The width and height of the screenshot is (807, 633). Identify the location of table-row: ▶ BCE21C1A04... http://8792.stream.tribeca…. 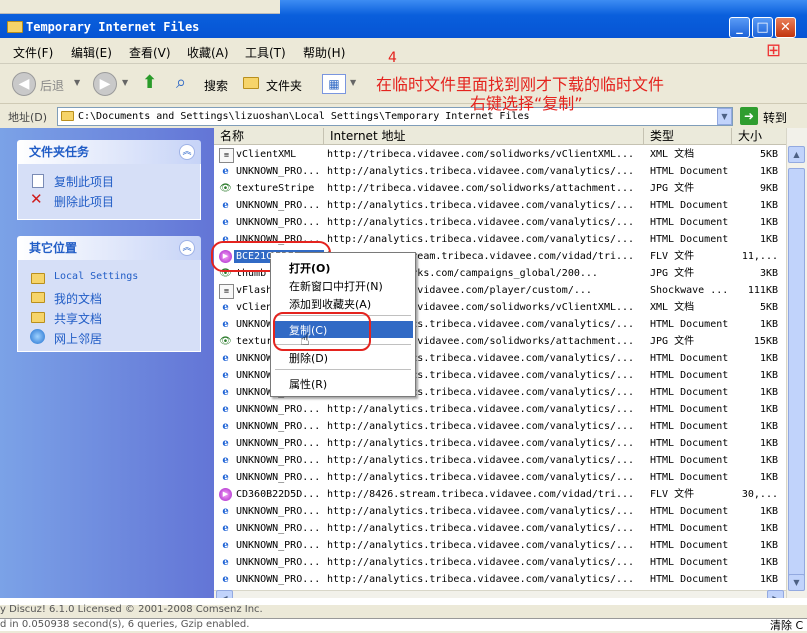
(500, 256).